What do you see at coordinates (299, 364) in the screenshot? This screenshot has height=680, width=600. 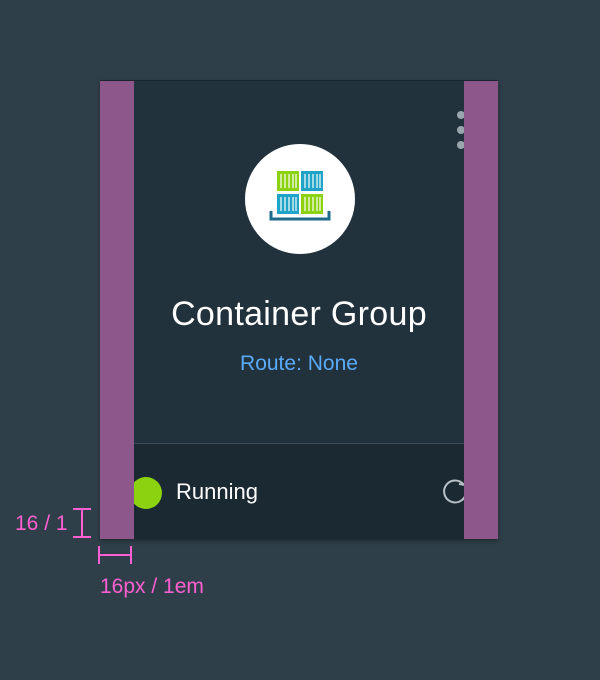 I see `route-link: Route: None` at bounding box center [299, 364].